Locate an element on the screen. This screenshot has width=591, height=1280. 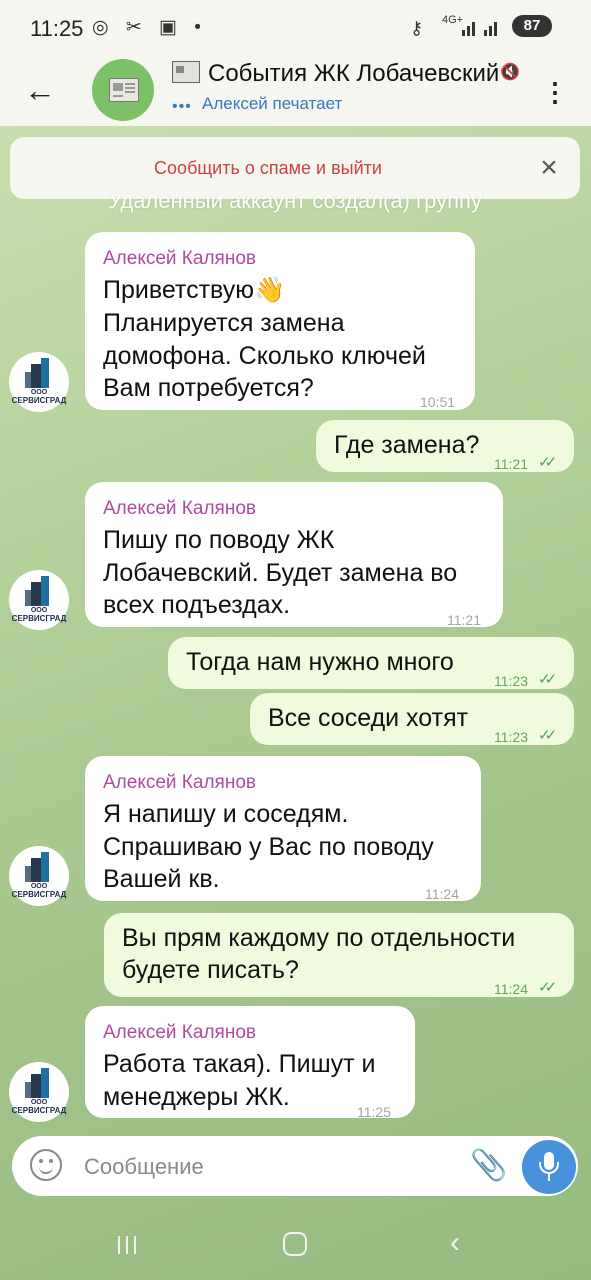
newspaper-icon is located at coordinates (124, 90).